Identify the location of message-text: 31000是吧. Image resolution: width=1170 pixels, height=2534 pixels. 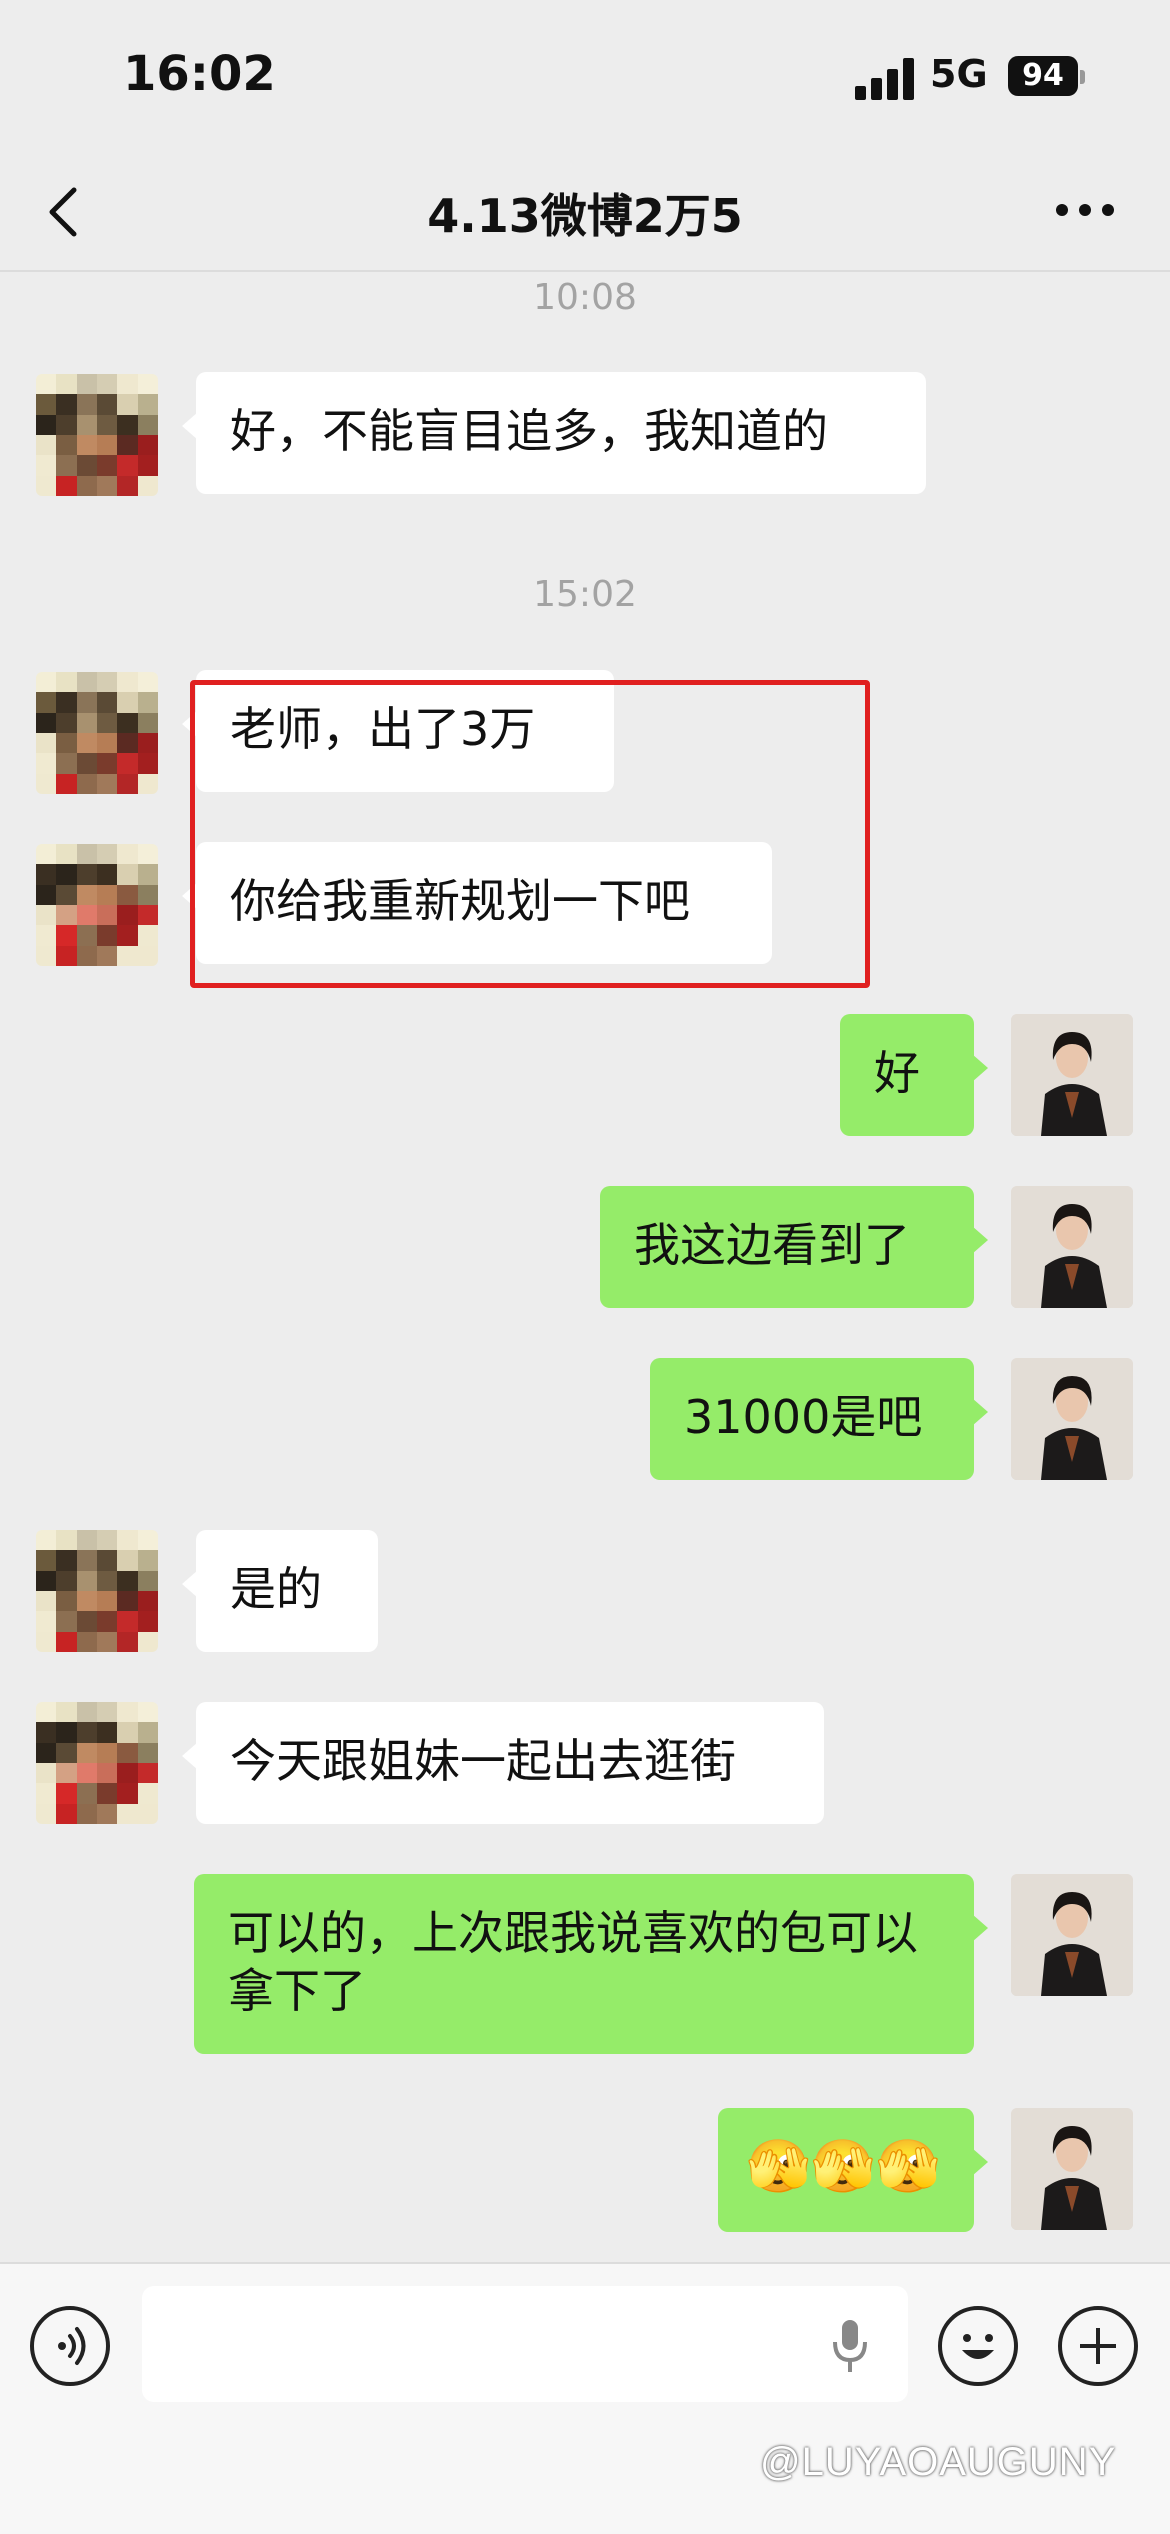
(803, 1417).